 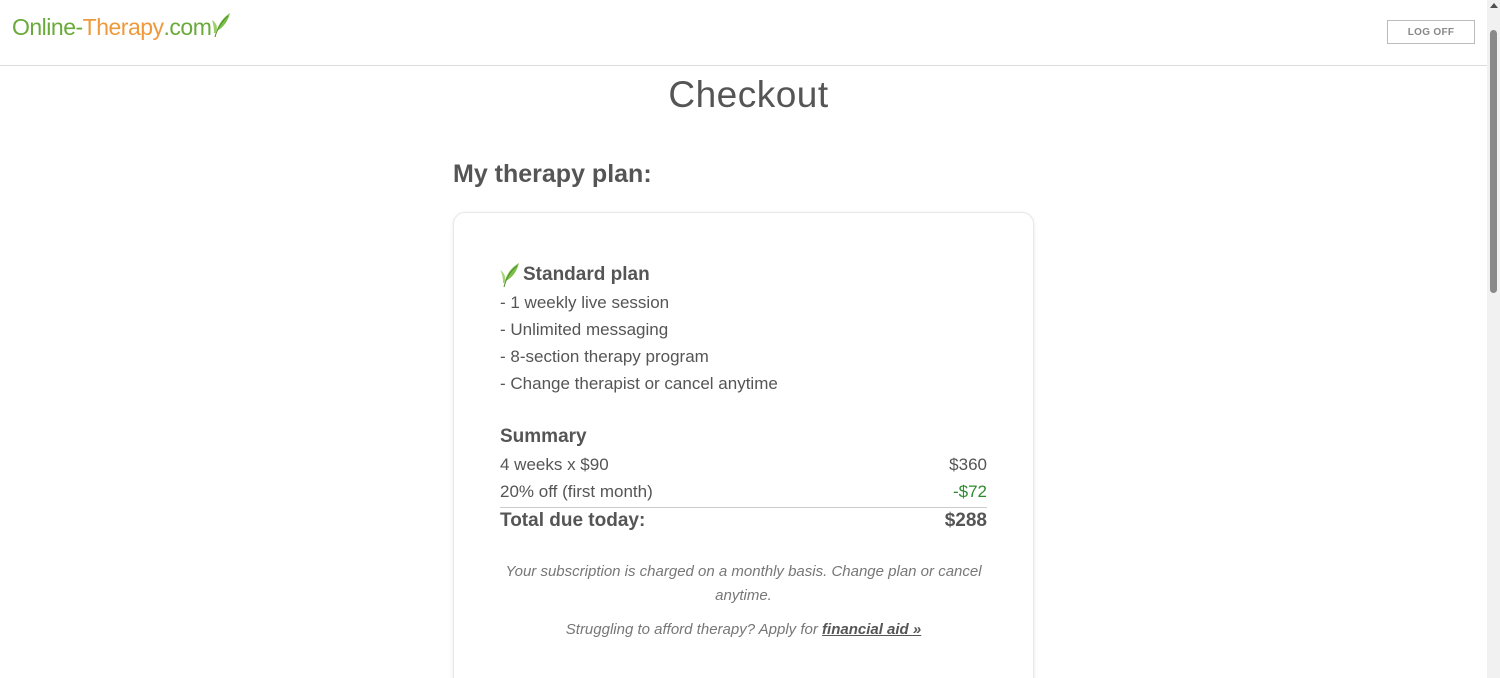 What do you see at coordinates (694, 629) in the screenshot?
I see `financial-aid-prefix: Struggling to afford therapy? Apply for` at bounding box center [694, 629].